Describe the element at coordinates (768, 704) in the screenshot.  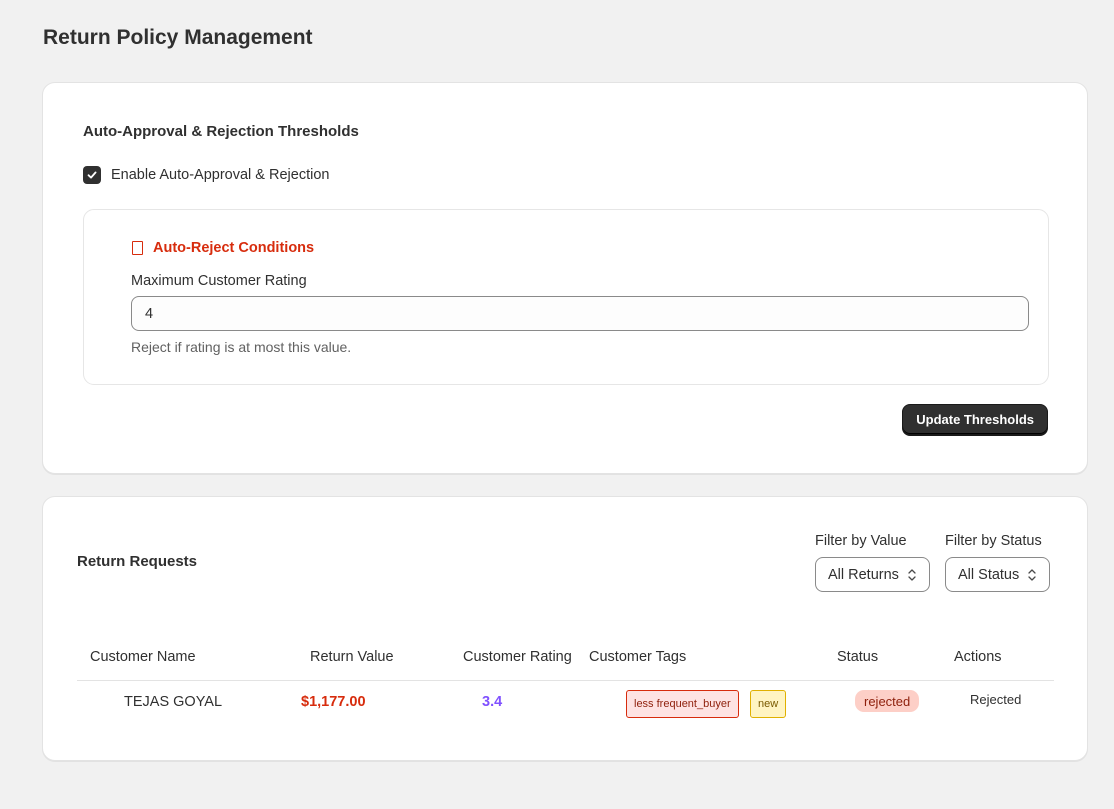
I see `customer-tag-badge: new` at that location.